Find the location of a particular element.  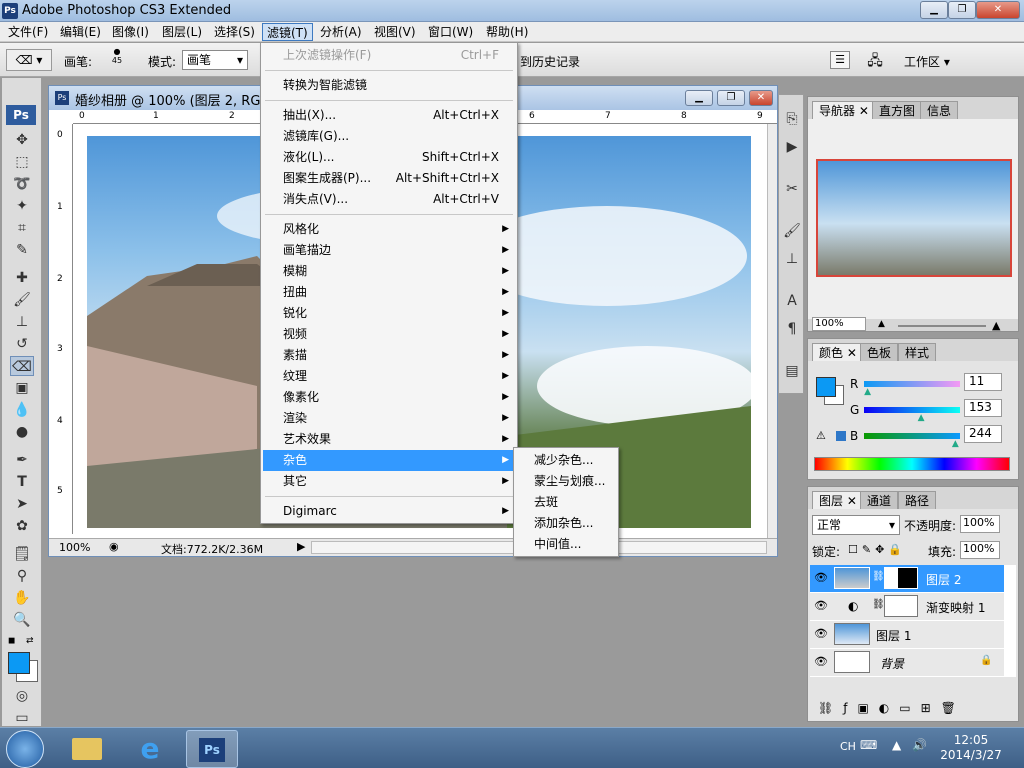

clone-source-icon: ⊥ is located at coordinates (792, 259).